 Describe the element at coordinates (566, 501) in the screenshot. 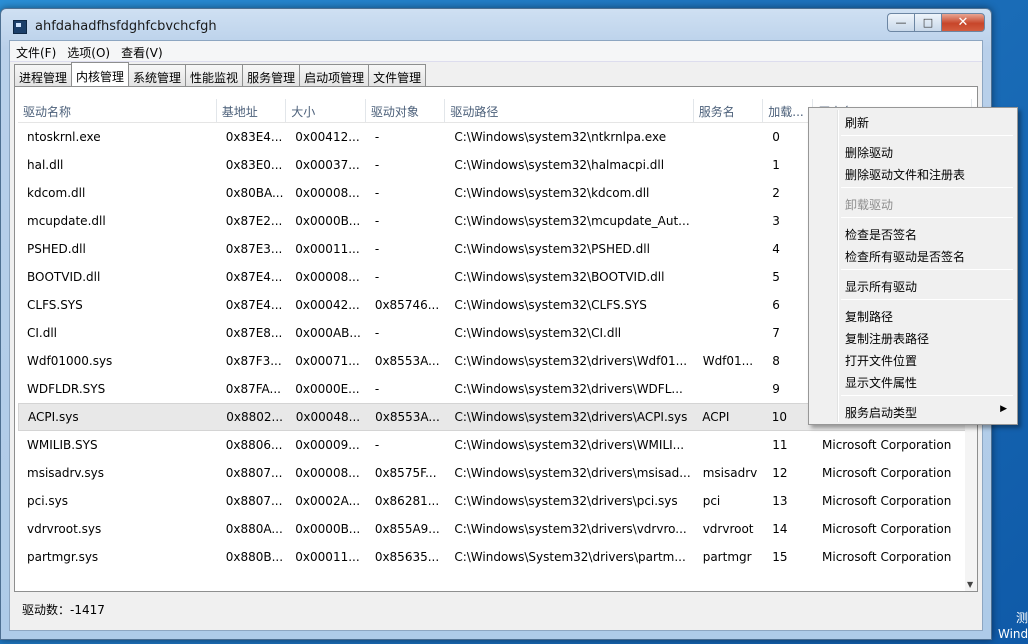

I see `col-driver-path-cell: C:\Windows\system32\drivers\pci.sys` at that location.